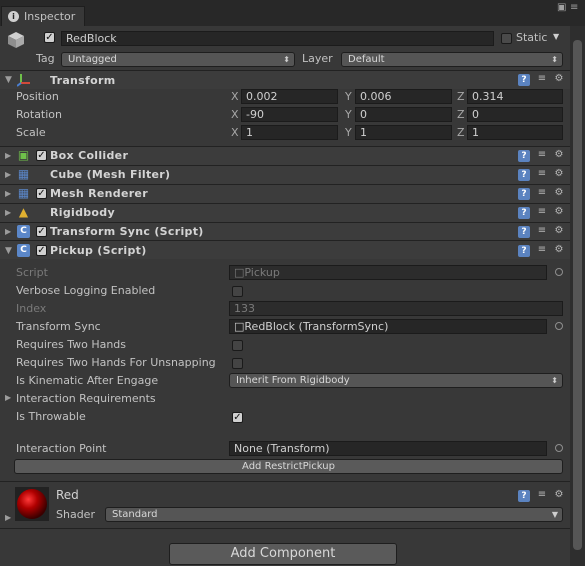 The height and width of the screenshot is (566, 585). I want to click on component-title: Box Collider, so click(89, 155).